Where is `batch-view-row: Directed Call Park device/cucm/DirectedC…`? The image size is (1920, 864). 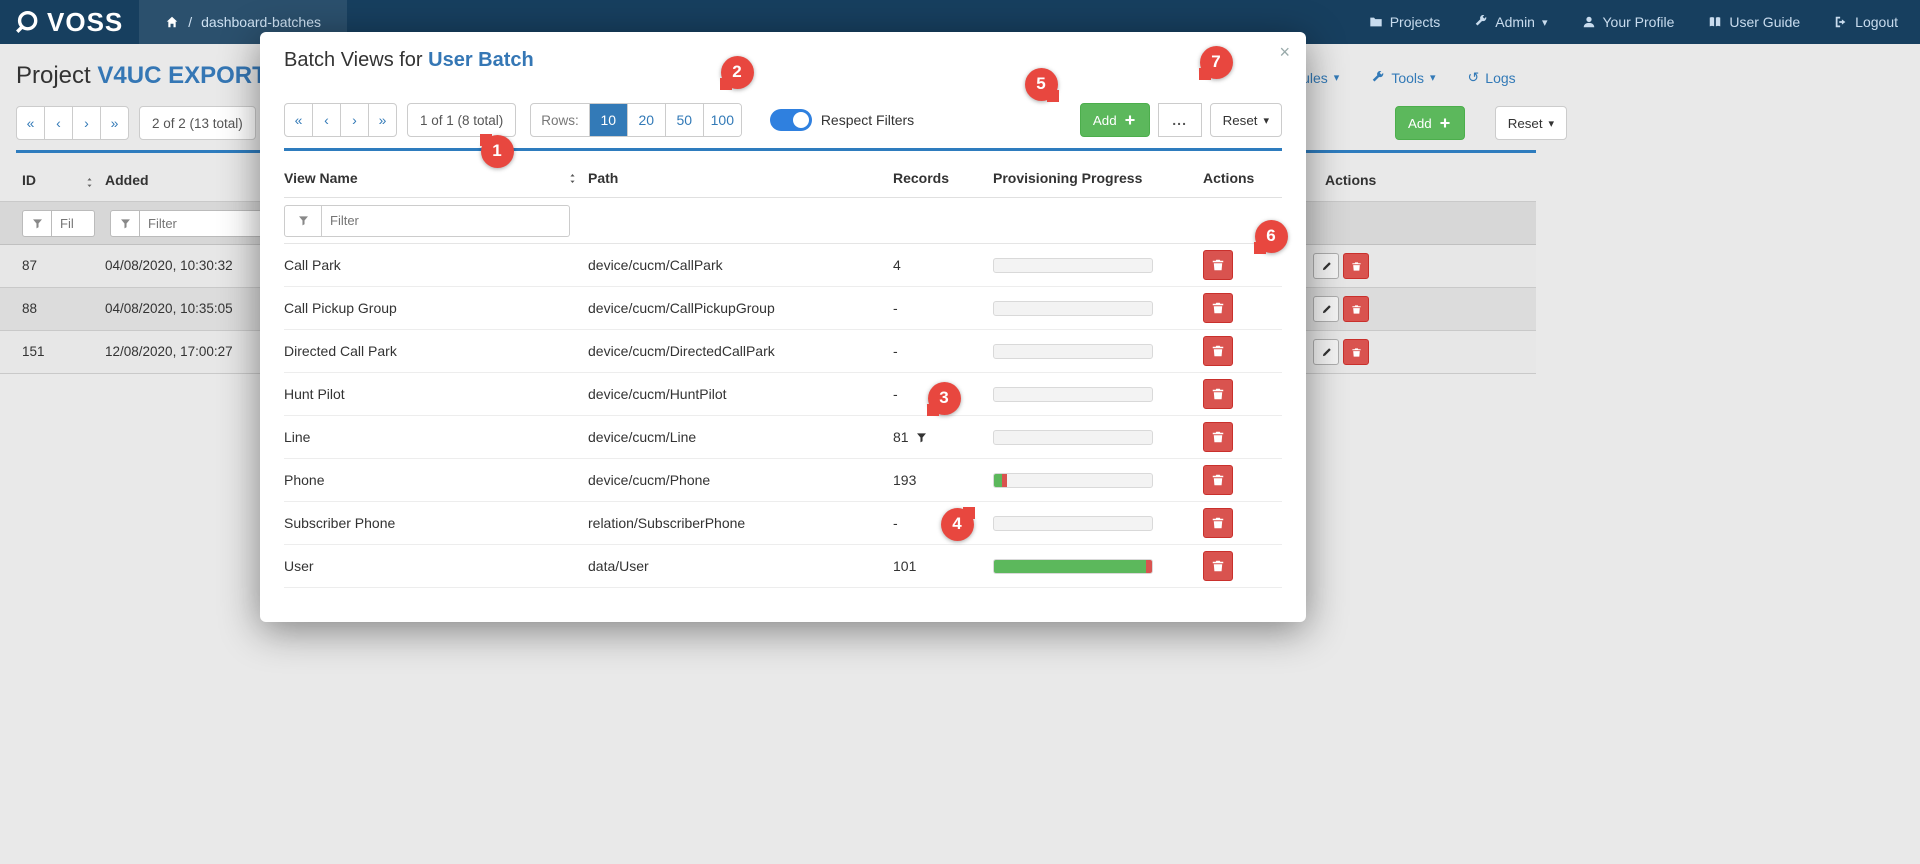
batch-view-row: Directed Call Park device/cucm/DirectedC… is located at coordinates (783, 351).